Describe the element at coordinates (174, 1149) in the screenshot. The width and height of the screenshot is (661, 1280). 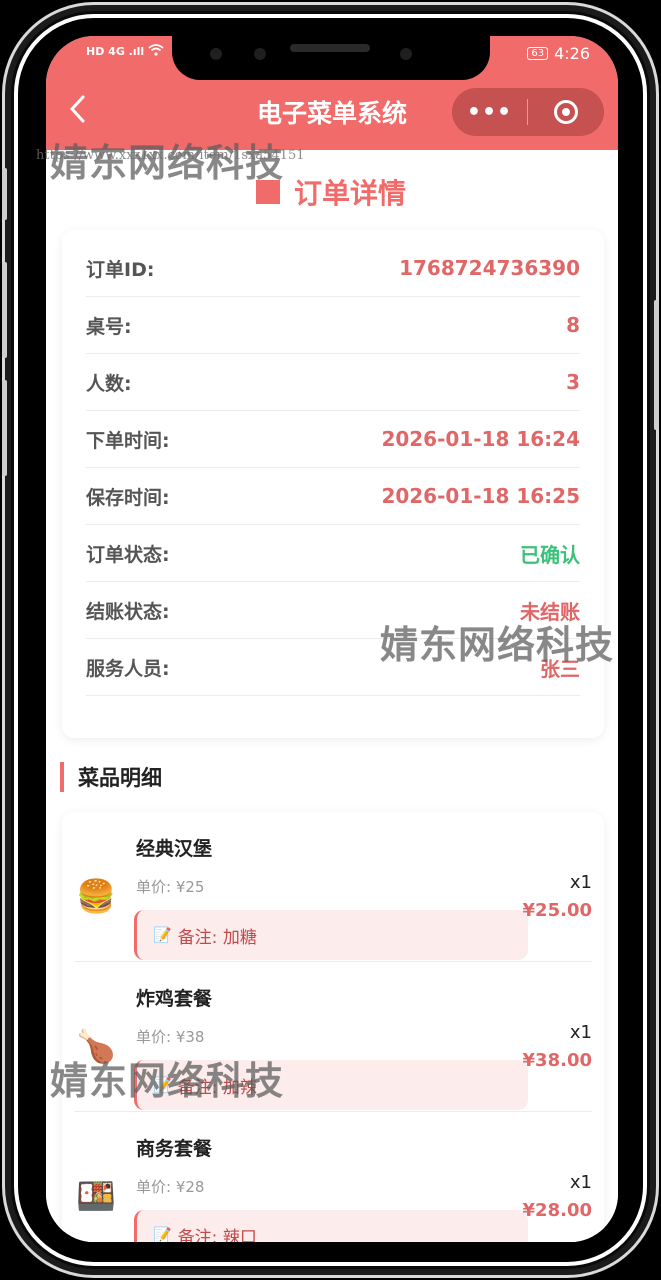
I see `dish-name: 商务套餐` at that location.